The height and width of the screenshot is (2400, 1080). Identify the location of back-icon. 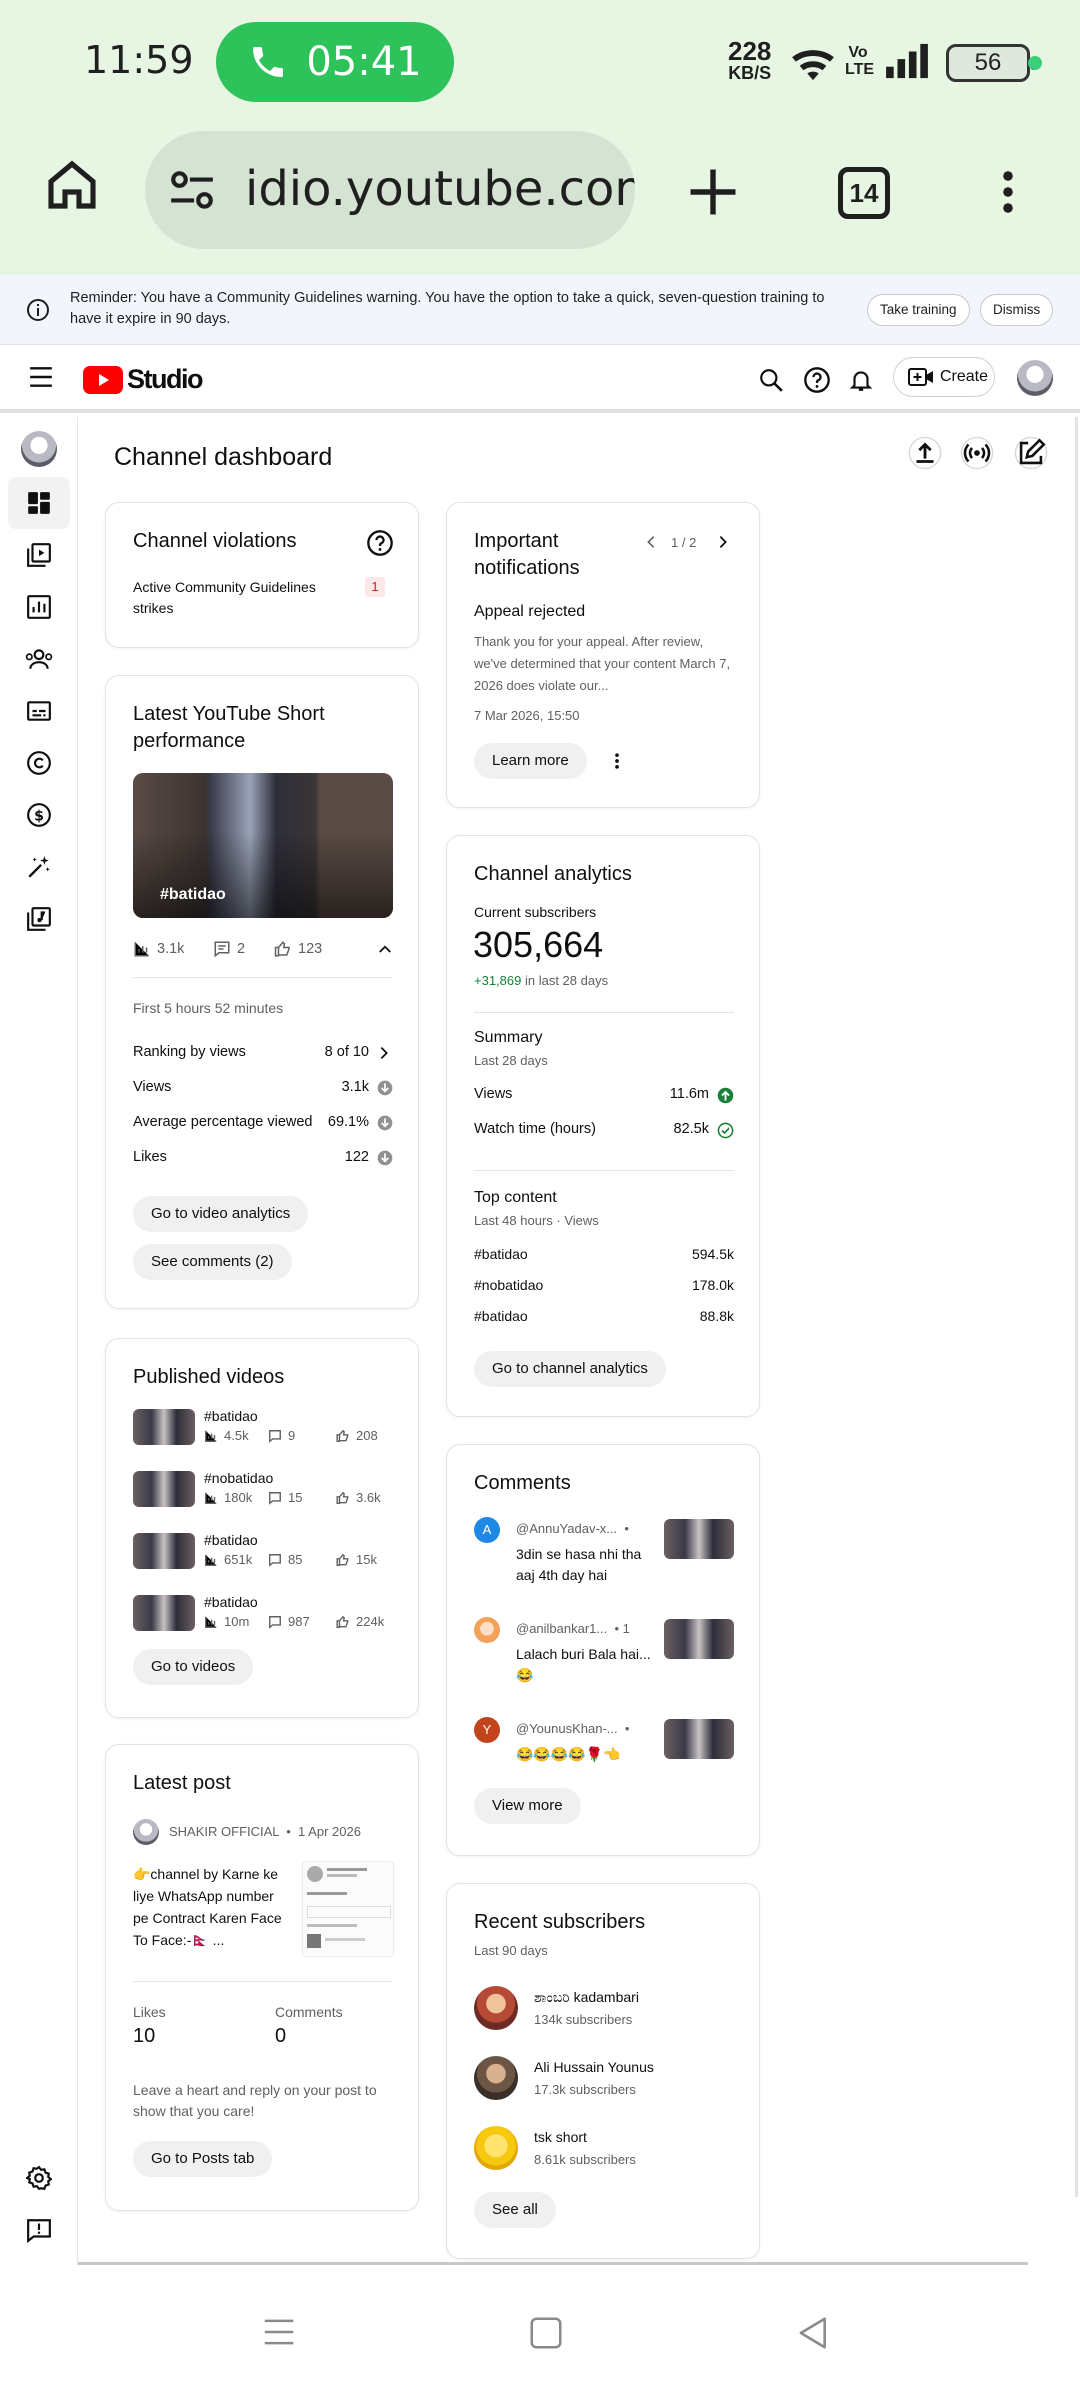
(812, 2333).